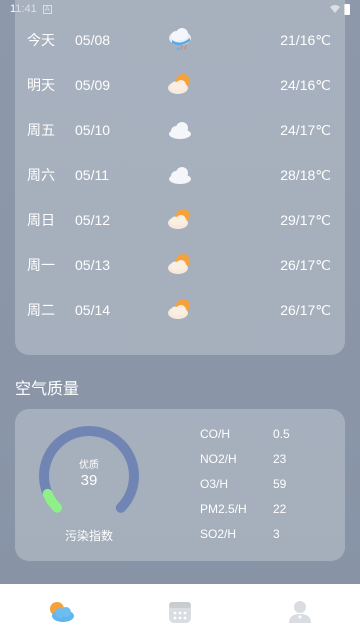 The width and height of the screenshot is (360, 640). I want to click on bottom-nav, so click(180, 612).